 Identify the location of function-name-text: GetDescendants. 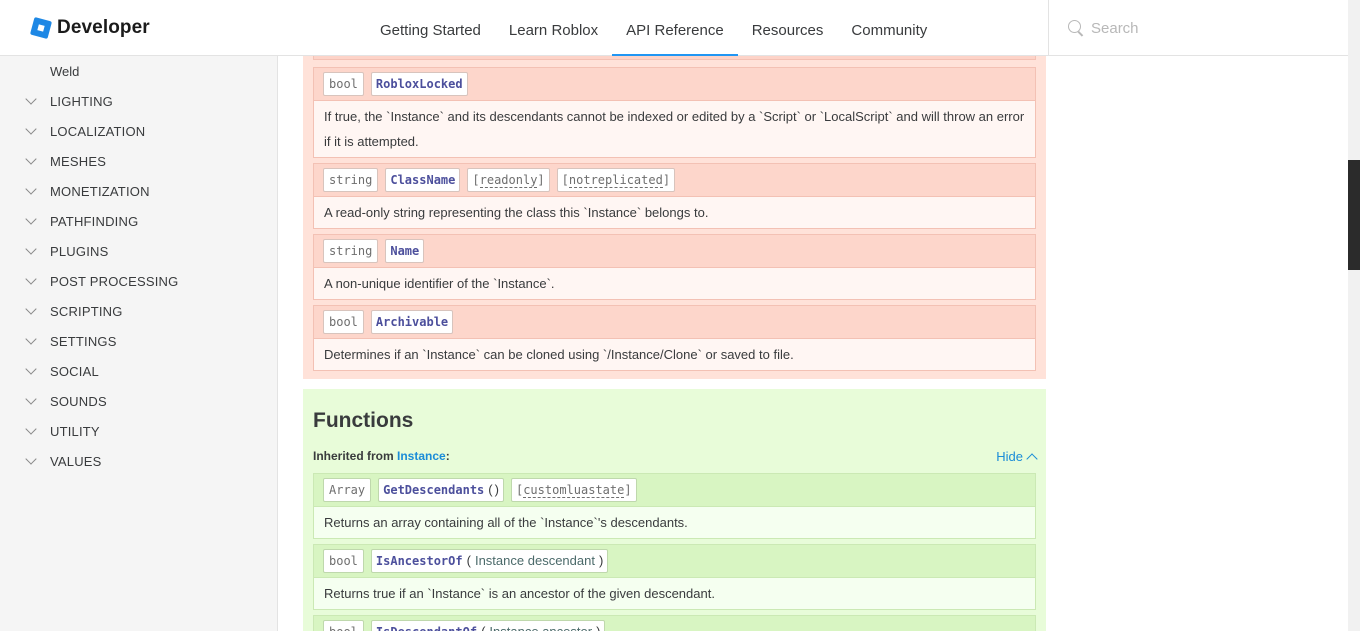
(434, 490).